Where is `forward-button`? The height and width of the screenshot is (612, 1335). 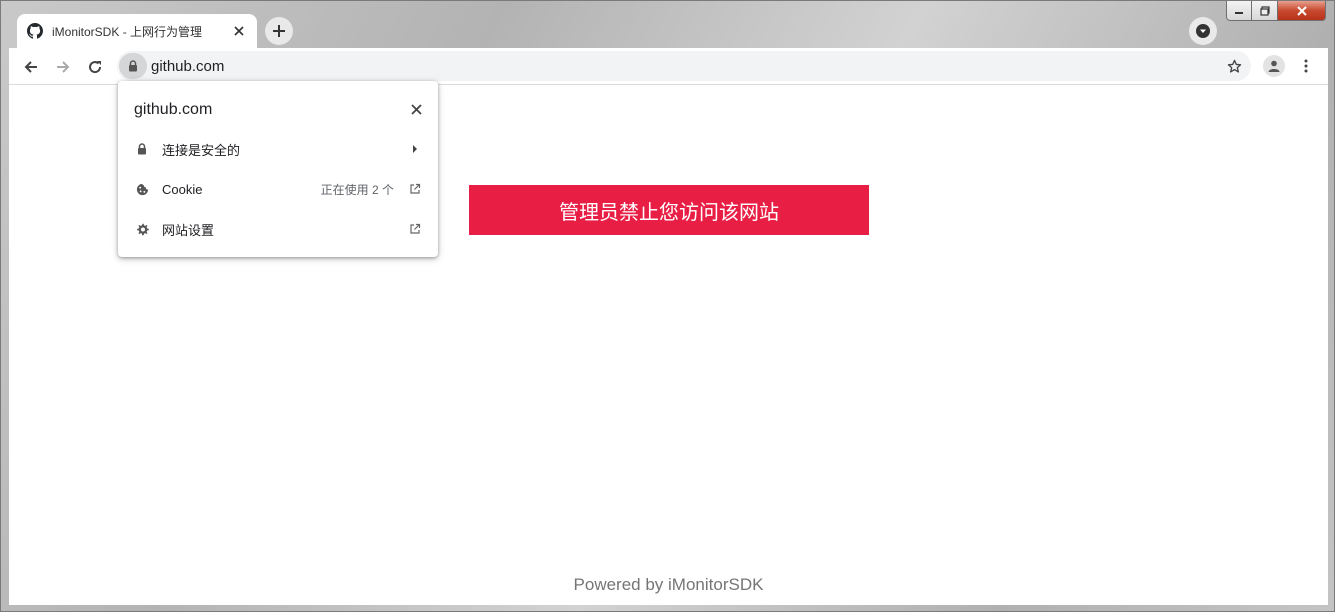 forward-button is located at coordinates (63, 67).